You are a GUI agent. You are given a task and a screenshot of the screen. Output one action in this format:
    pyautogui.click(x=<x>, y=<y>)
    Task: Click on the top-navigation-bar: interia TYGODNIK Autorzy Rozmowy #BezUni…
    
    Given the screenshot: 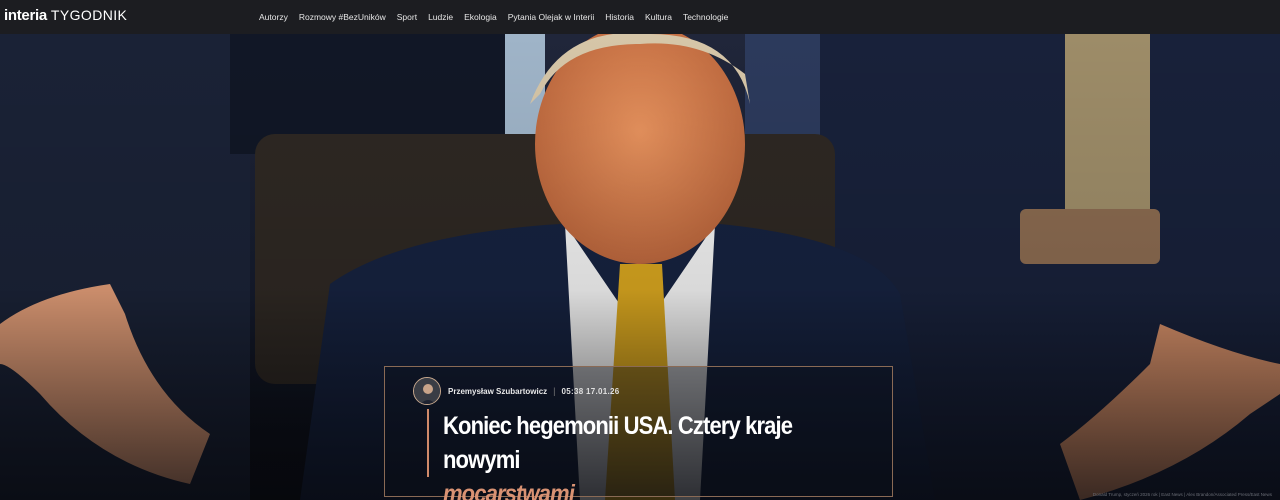 What is the action you would take?
    pyautogui.click(x=640, y=17)
    